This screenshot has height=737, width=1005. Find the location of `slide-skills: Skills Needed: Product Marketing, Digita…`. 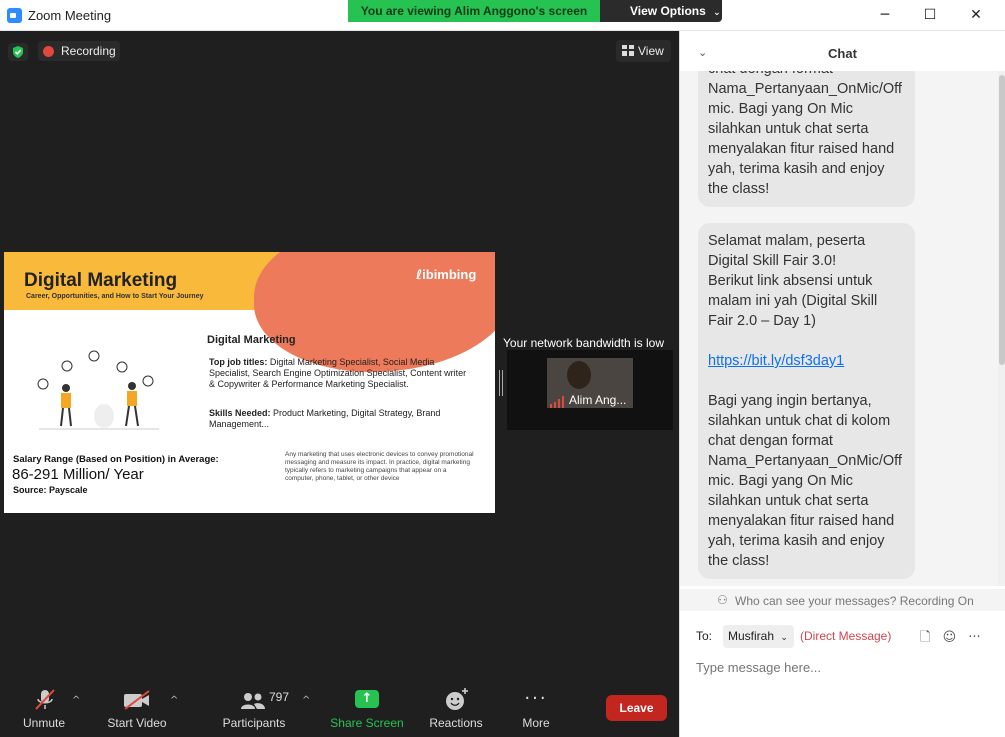

slide-skills: Skills Needed: Product Marketing, Digita… is located at coordinates (339, 419).